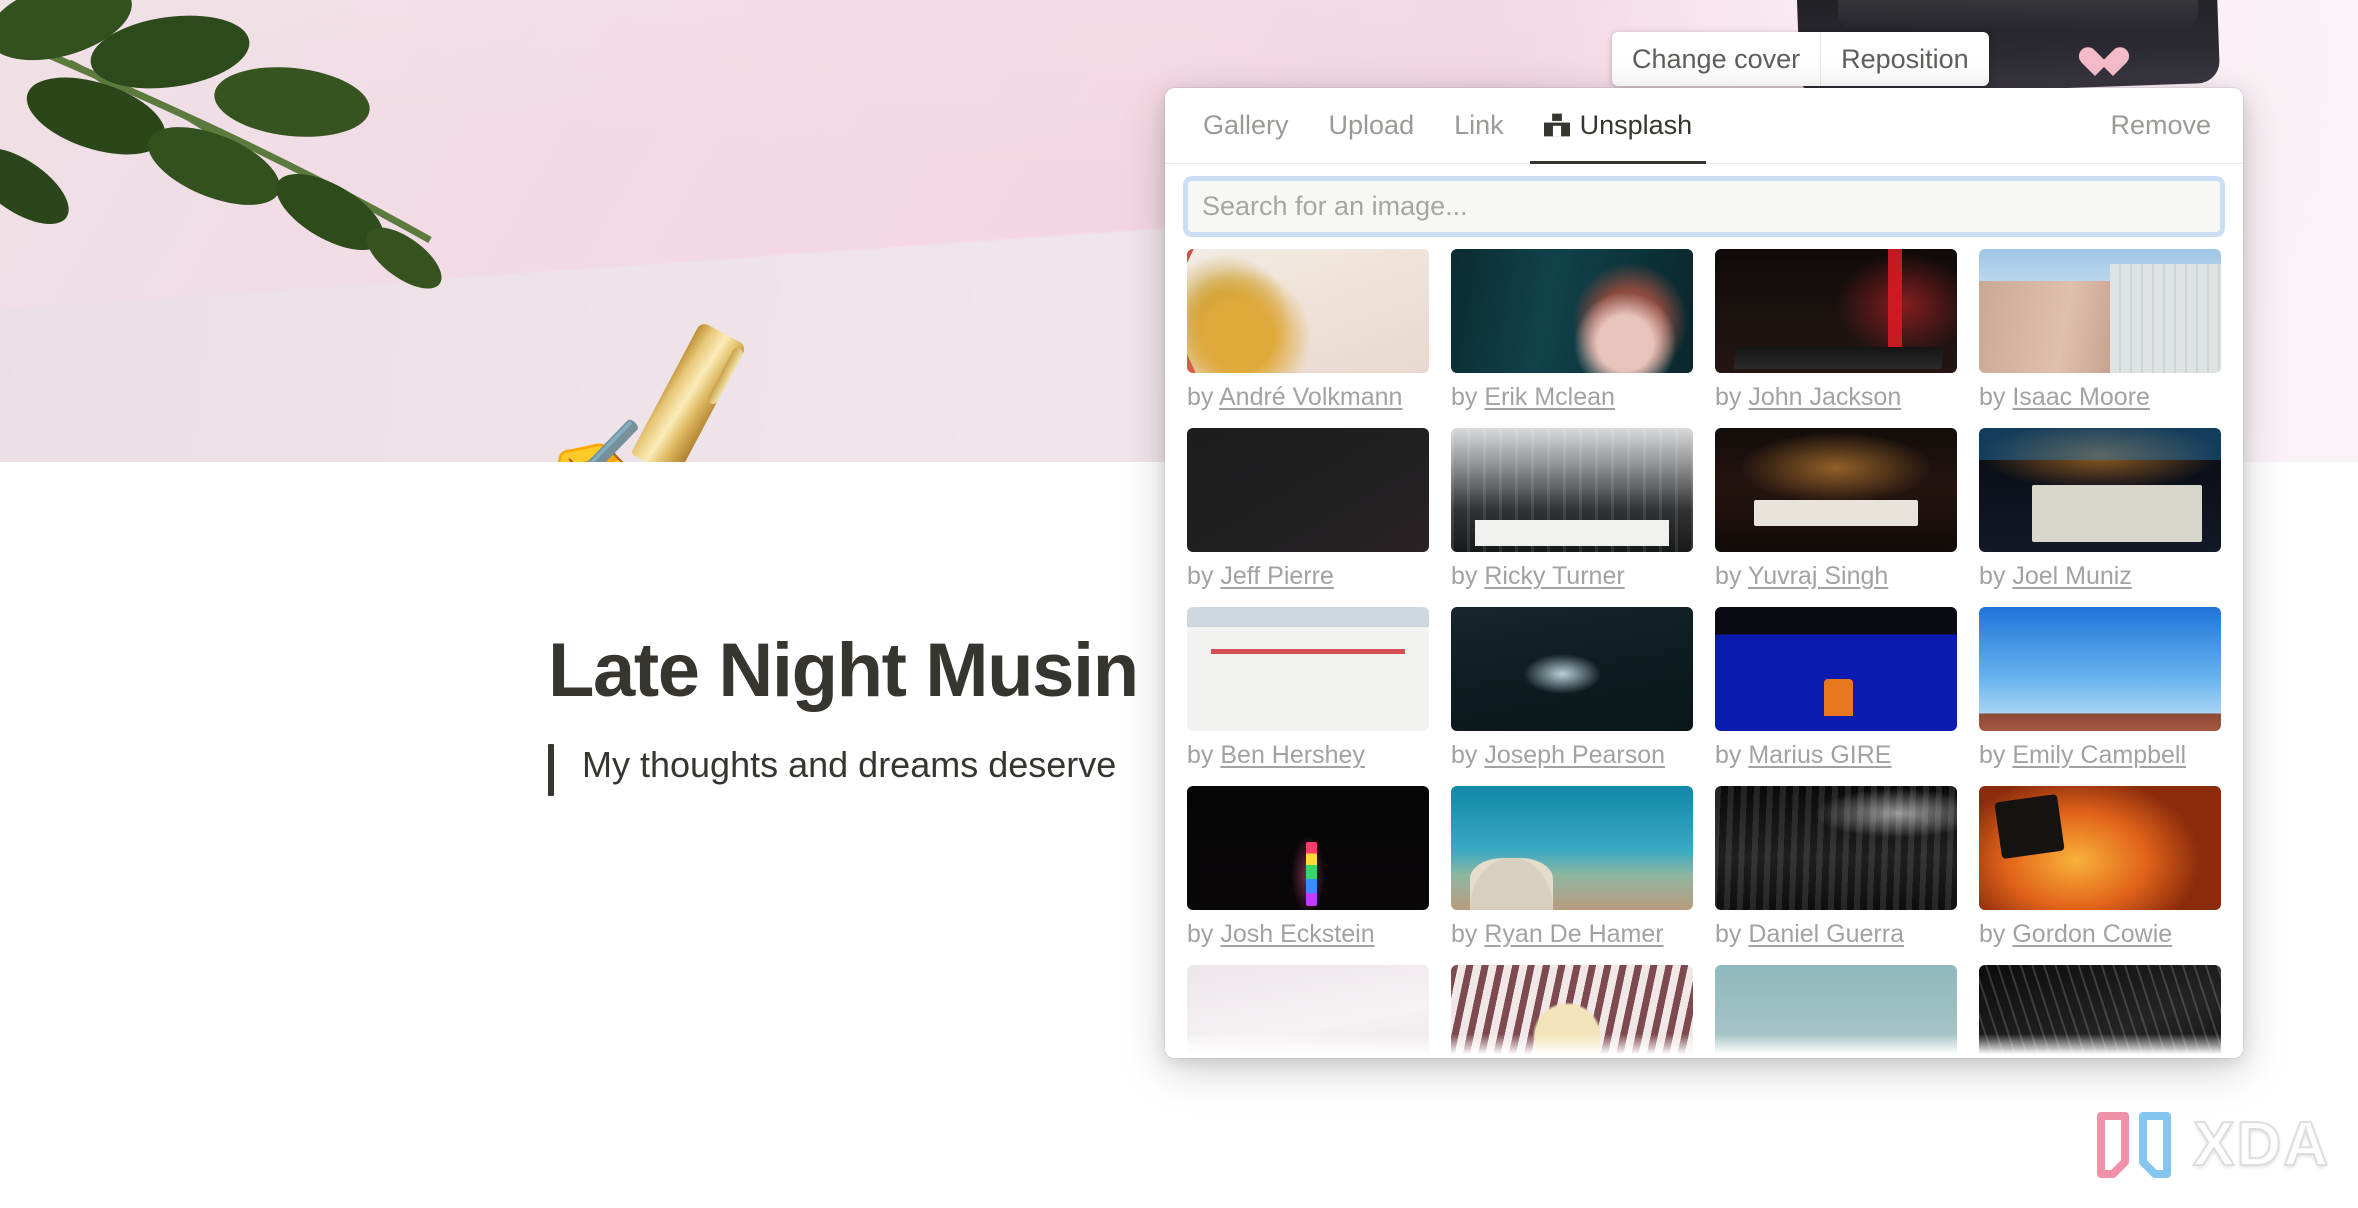 The image size is (2358, 1208). Describe the element at coordinates (1554, 576) in the screenshot. I see `result-author-link: Ricky Turner` at that location.